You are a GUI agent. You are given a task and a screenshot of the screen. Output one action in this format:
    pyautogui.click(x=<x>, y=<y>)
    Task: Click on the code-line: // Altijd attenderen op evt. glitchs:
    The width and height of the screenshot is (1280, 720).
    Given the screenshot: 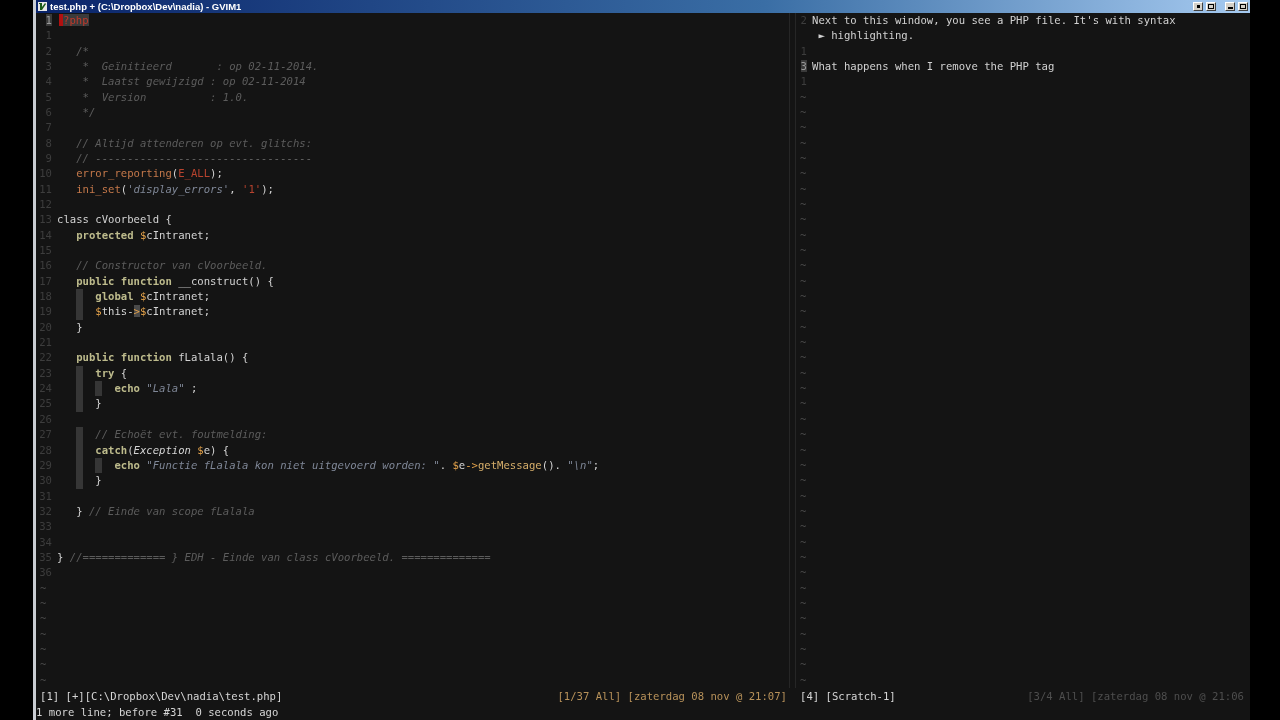 What is the action you would take?
    pyautogui.click(x=194, y=143)
    